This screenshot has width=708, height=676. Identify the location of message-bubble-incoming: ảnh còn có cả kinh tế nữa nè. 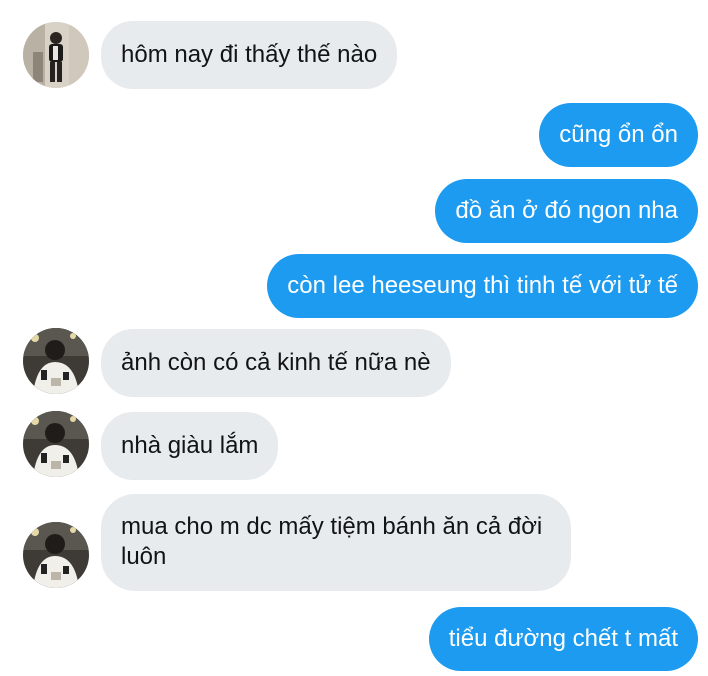
(276, 363).